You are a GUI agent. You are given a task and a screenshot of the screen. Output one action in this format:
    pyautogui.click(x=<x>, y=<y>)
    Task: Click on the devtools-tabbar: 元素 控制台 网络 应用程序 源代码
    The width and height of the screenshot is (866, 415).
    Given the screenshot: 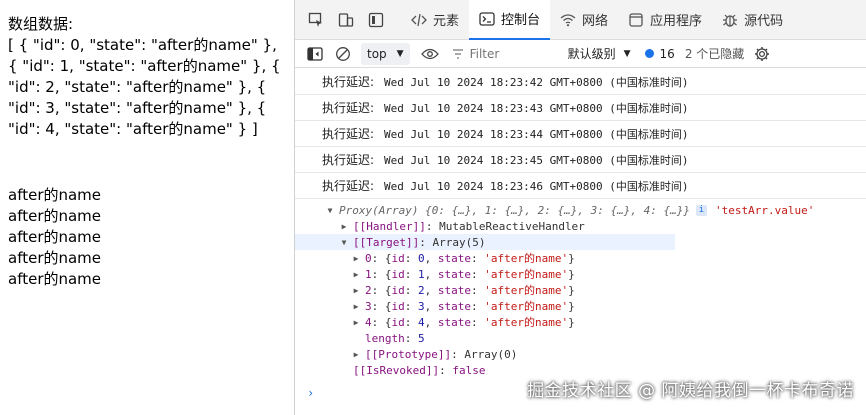 What is the action you would take?
    pyautogui.click(x=580, y=20)
    